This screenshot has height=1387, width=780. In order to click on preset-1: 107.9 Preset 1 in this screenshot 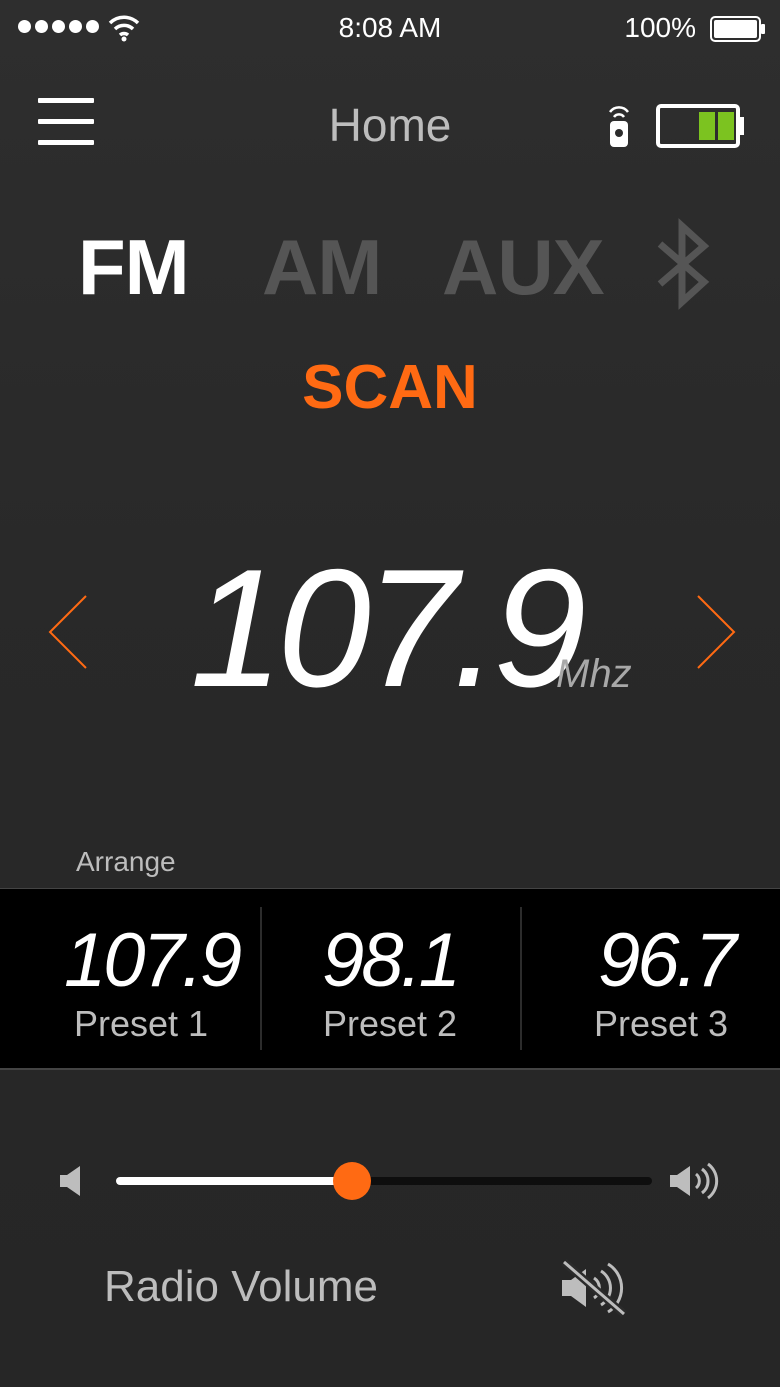, I will do `click(130, 978)`.